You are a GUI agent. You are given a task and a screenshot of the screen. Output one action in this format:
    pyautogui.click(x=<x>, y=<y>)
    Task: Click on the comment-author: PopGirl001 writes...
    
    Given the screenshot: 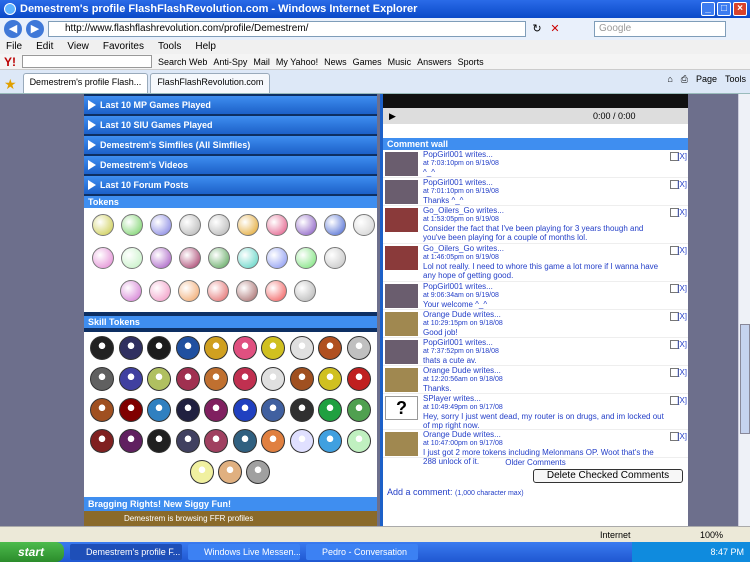 What is the action you would take?
    pyautogui.click(x=544, y=182)
    